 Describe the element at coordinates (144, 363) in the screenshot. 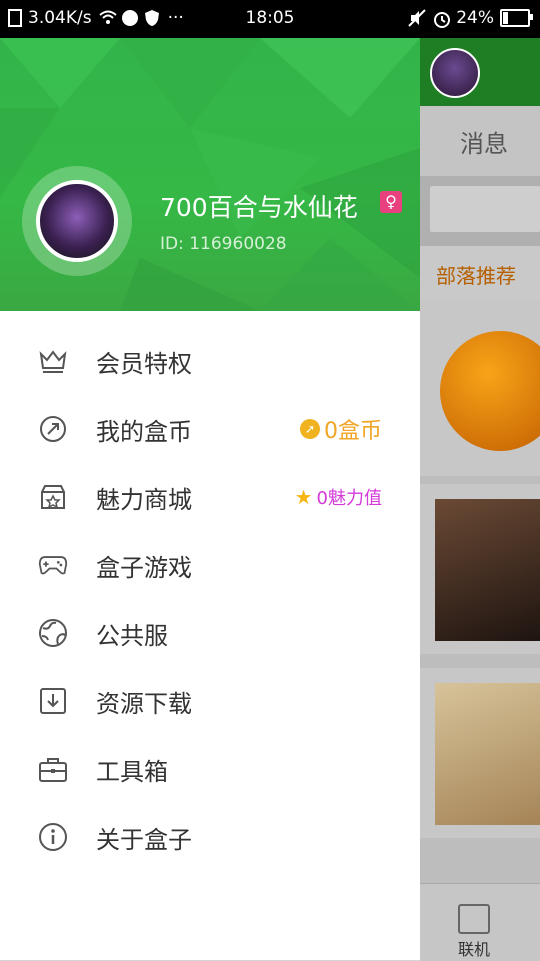

I see `menu-item-label: 会员特权` at that location.